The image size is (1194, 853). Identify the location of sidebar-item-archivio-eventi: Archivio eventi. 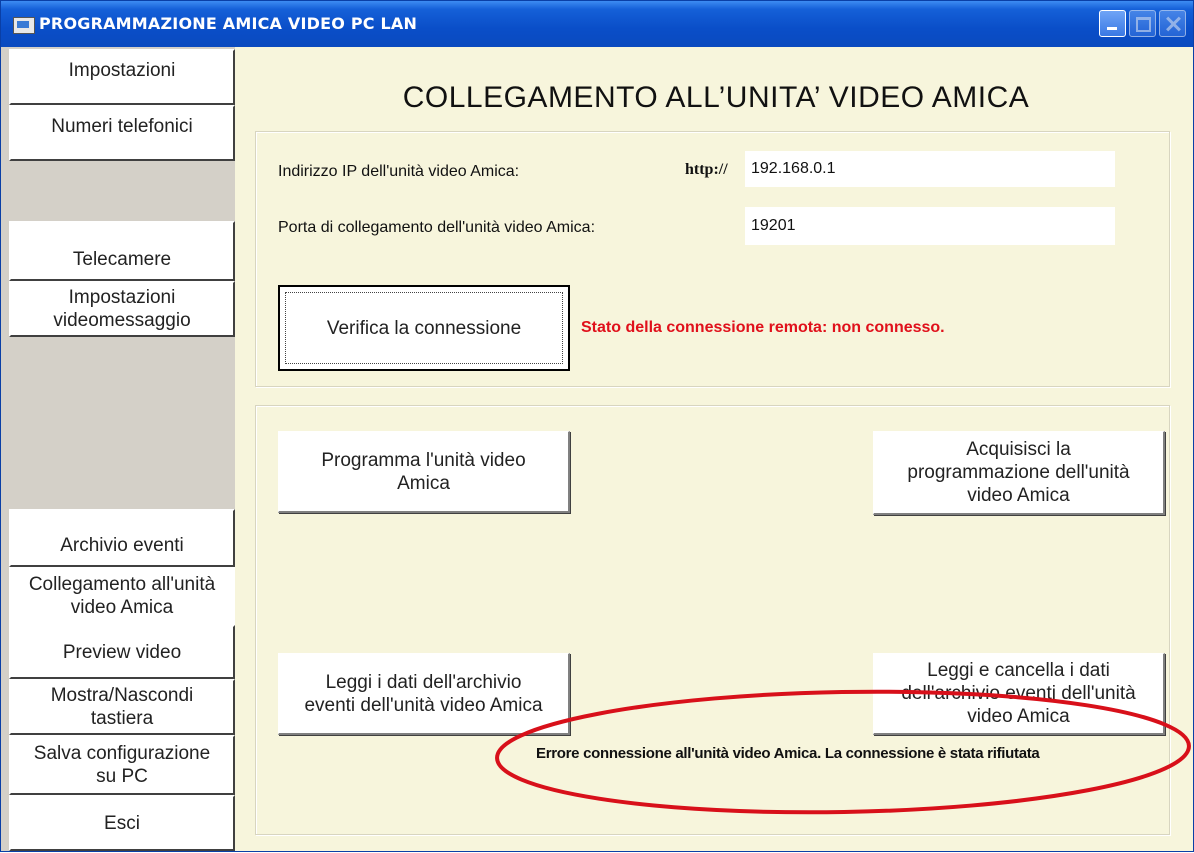
(122, 538).